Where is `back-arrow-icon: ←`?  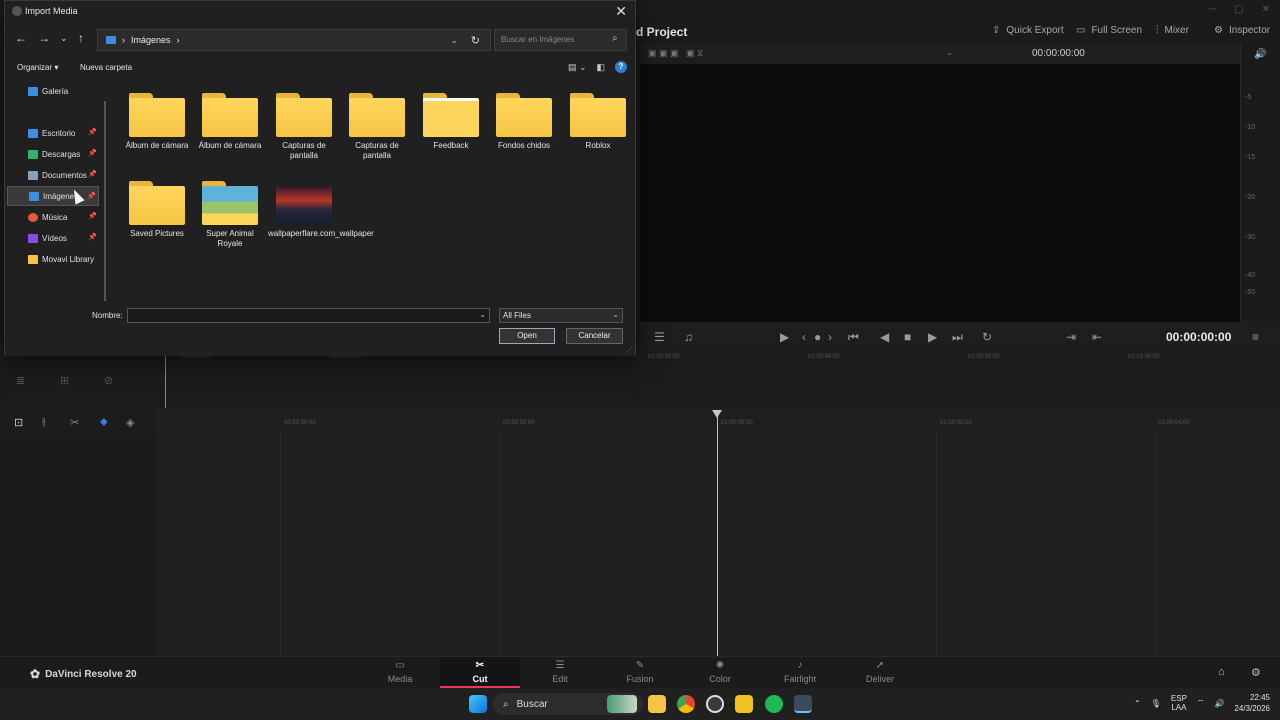
back-arrow-icon: ← is located at coordinates (21, 38).